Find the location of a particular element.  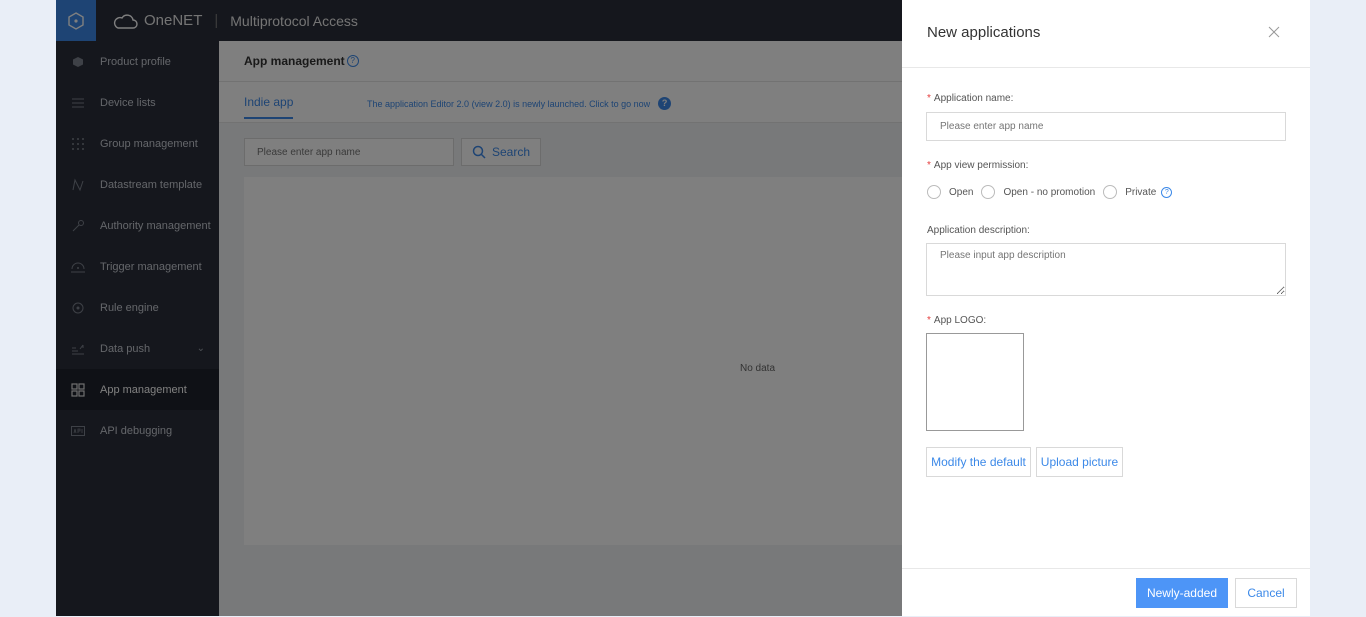

permission-label: * App view permission: is located at coordinates (977, 165).